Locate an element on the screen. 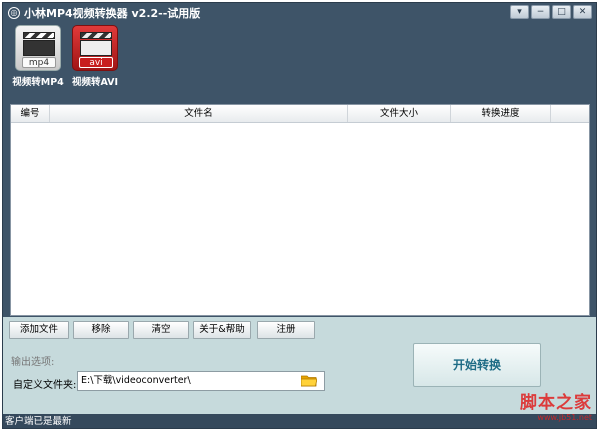 The image size is (600, 432). remove-button: 移除 is located at coordinates (101, 330).